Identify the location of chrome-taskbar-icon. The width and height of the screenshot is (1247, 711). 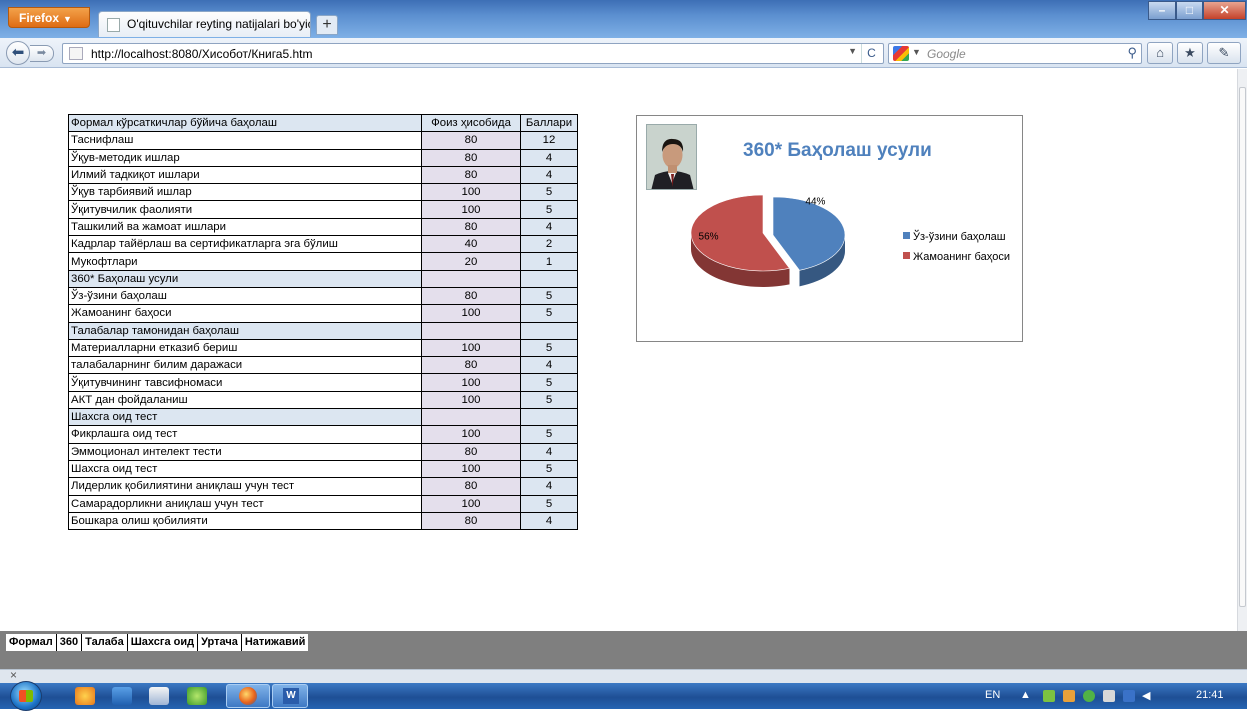
(85, 696).